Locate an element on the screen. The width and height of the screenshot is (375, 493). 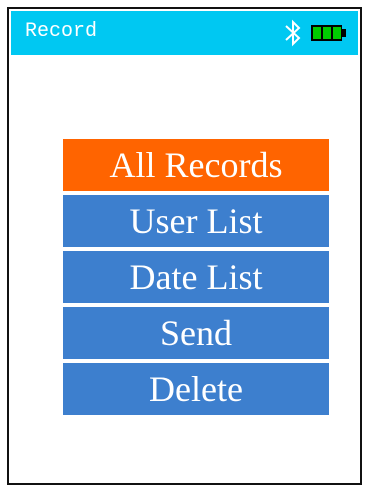
status-bar: Record is located at coordinates (184, 33).